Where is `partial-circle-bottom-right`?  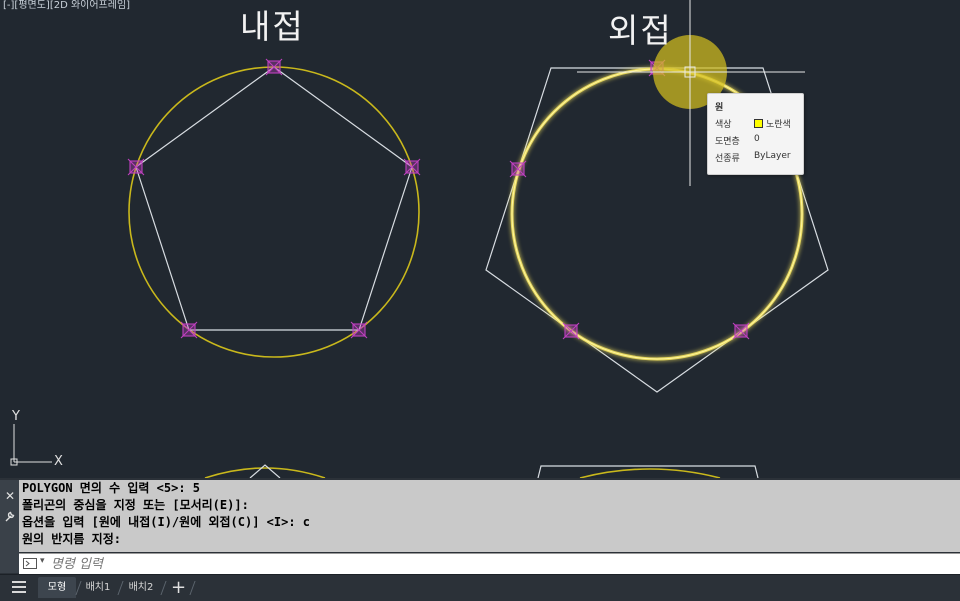
partial-circle-bottom-right is located at coordinates (650, 473).